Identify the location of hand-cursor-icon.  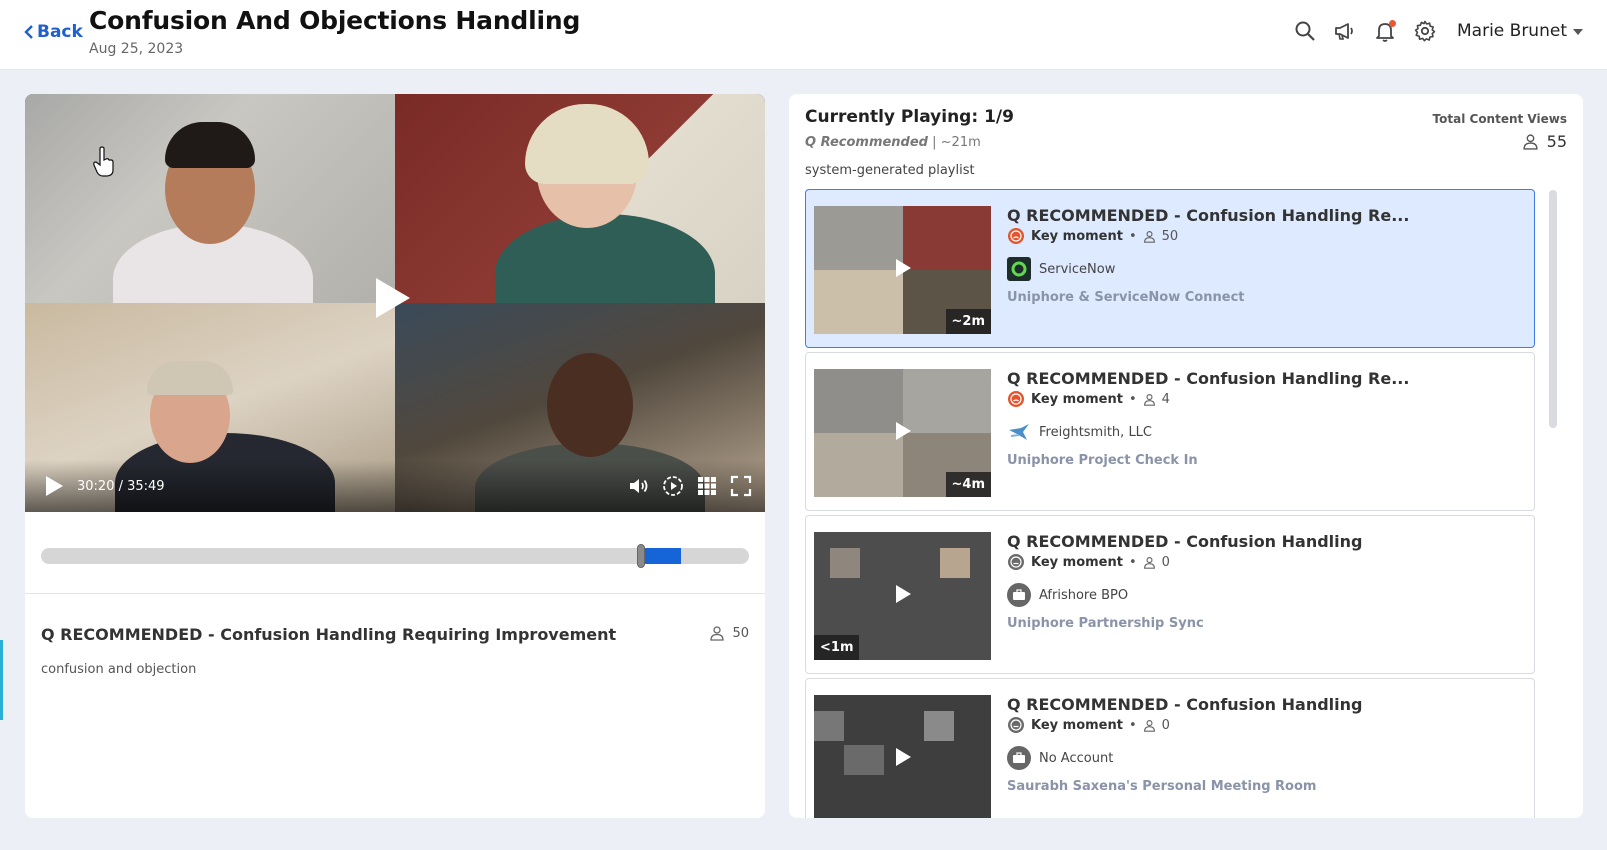
(103, 161).